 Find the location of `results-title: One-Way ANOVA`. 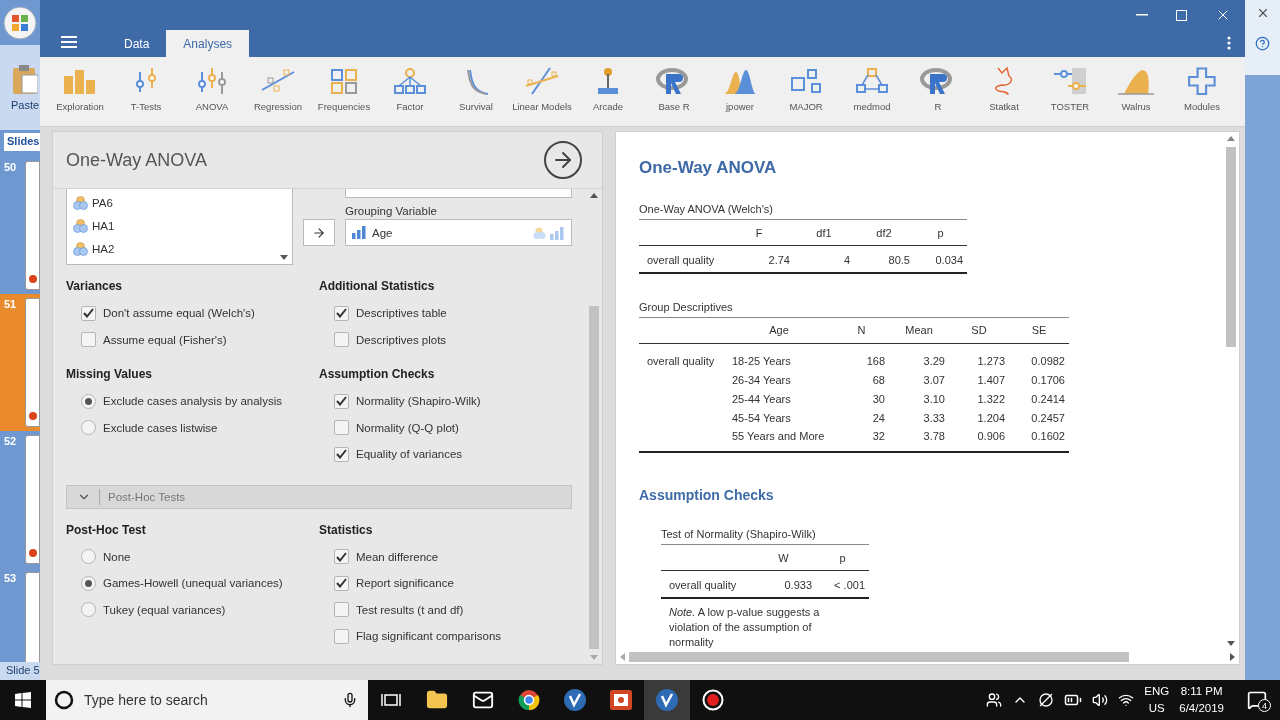

results-title: One-Way ANOVA is located at coordinates (708, 168).